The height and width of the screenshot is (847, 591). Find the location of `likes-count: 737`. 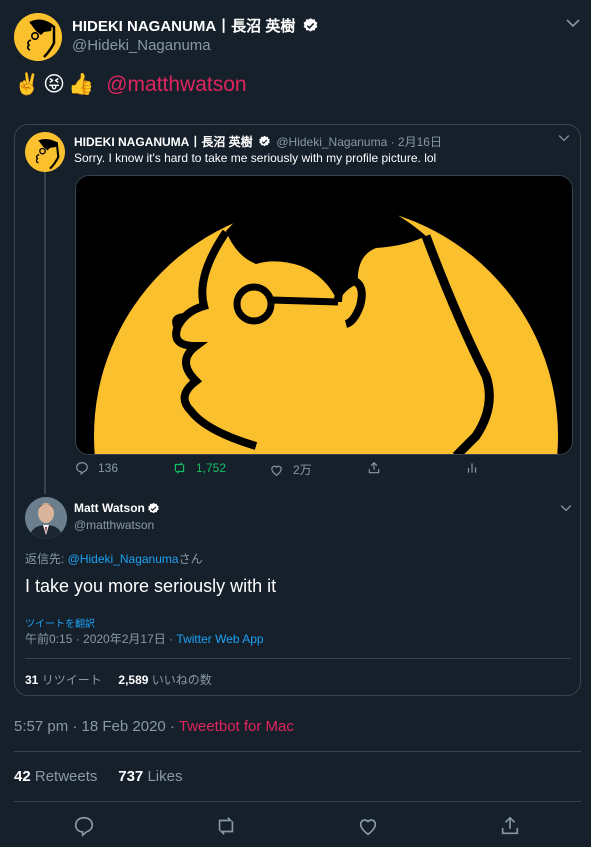

likes-count: 737 is located at coordinates (130, 776).